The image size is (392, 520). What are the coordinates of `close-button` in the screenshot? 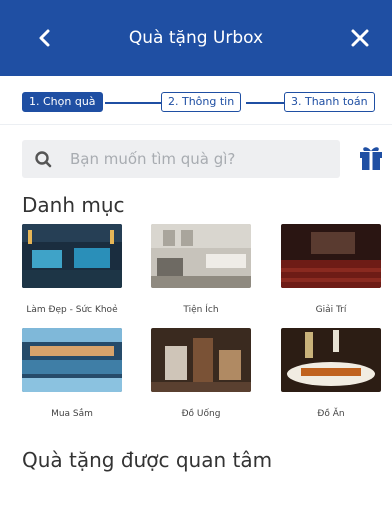 It's located at (360, 38).